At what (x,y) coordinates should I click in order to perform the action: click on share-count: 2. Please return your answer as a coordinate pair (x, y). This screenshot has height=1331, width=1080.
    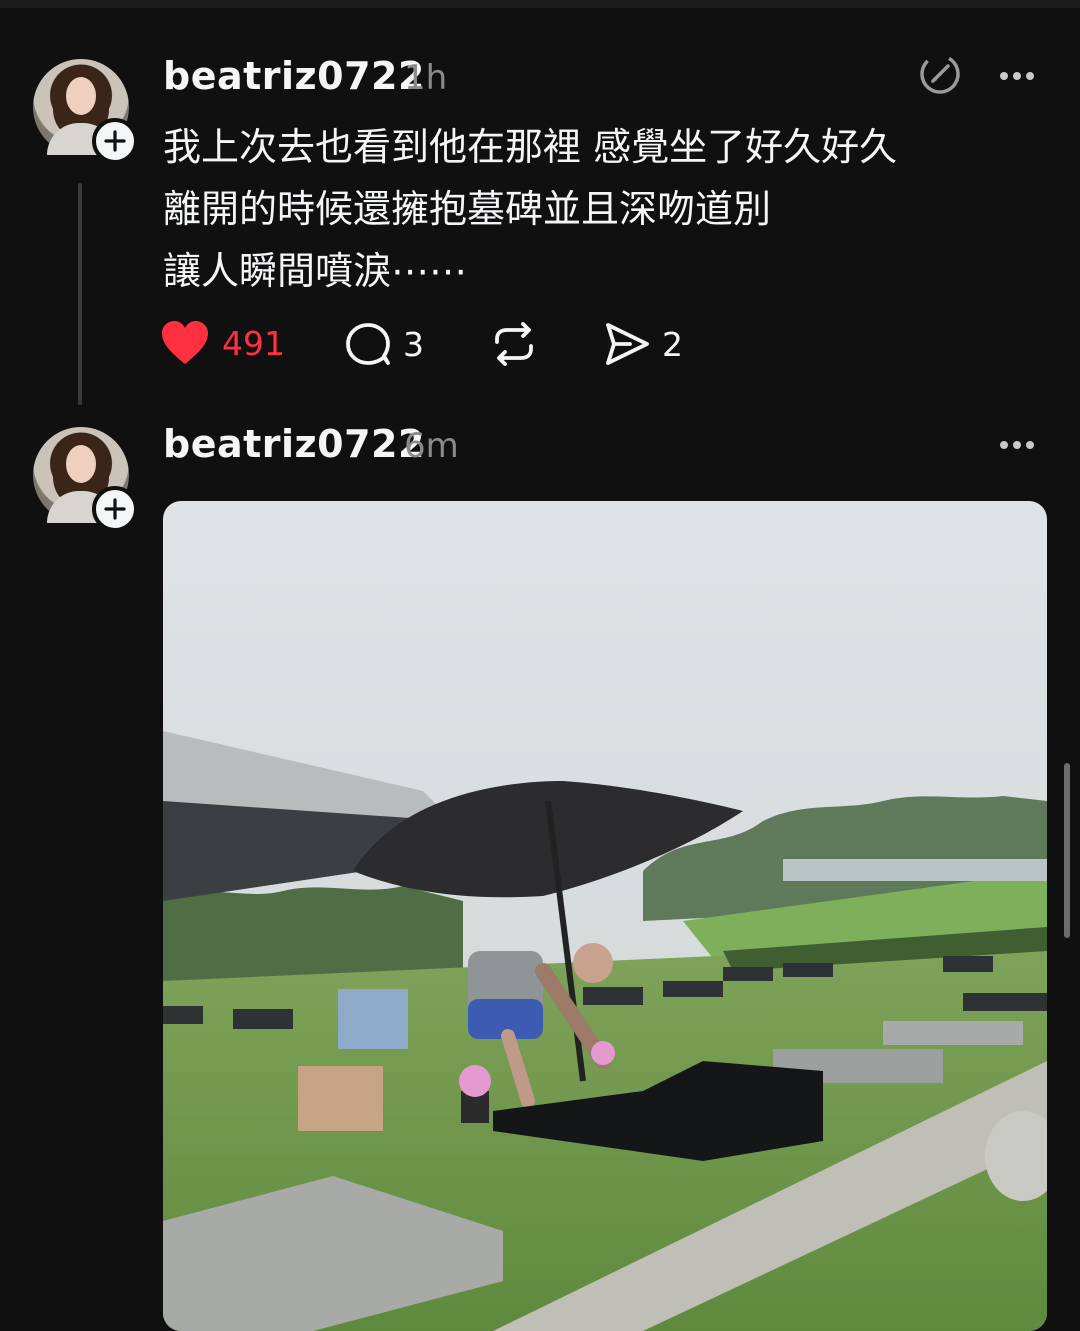
    Looking at the image, I should click on (672, 344).